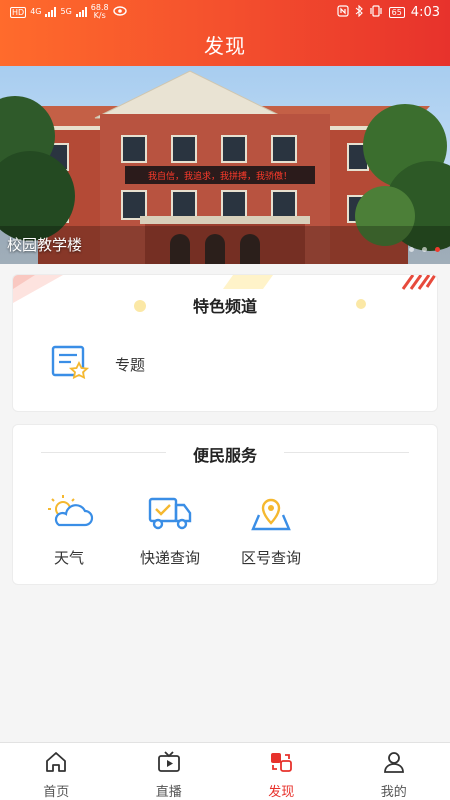 This screenshot has width=450, height=800. I want to click on app-header: HD 4G 5G 68.8 K/s 65 4:03 发现, so click(225, 33).